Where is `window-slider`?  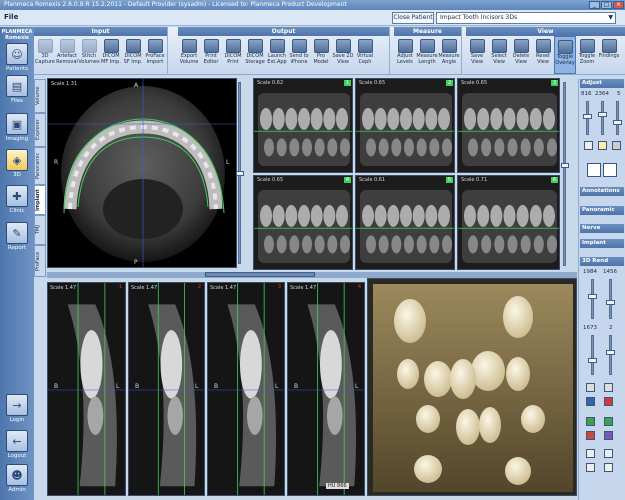 window-slider is located at coordinates (602, 118).